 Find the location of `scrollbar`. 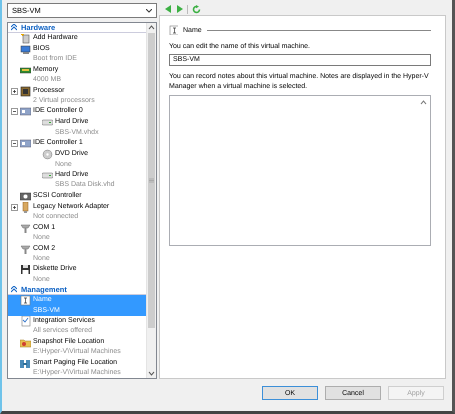

scrollbar is located at coordinates (151, 200).